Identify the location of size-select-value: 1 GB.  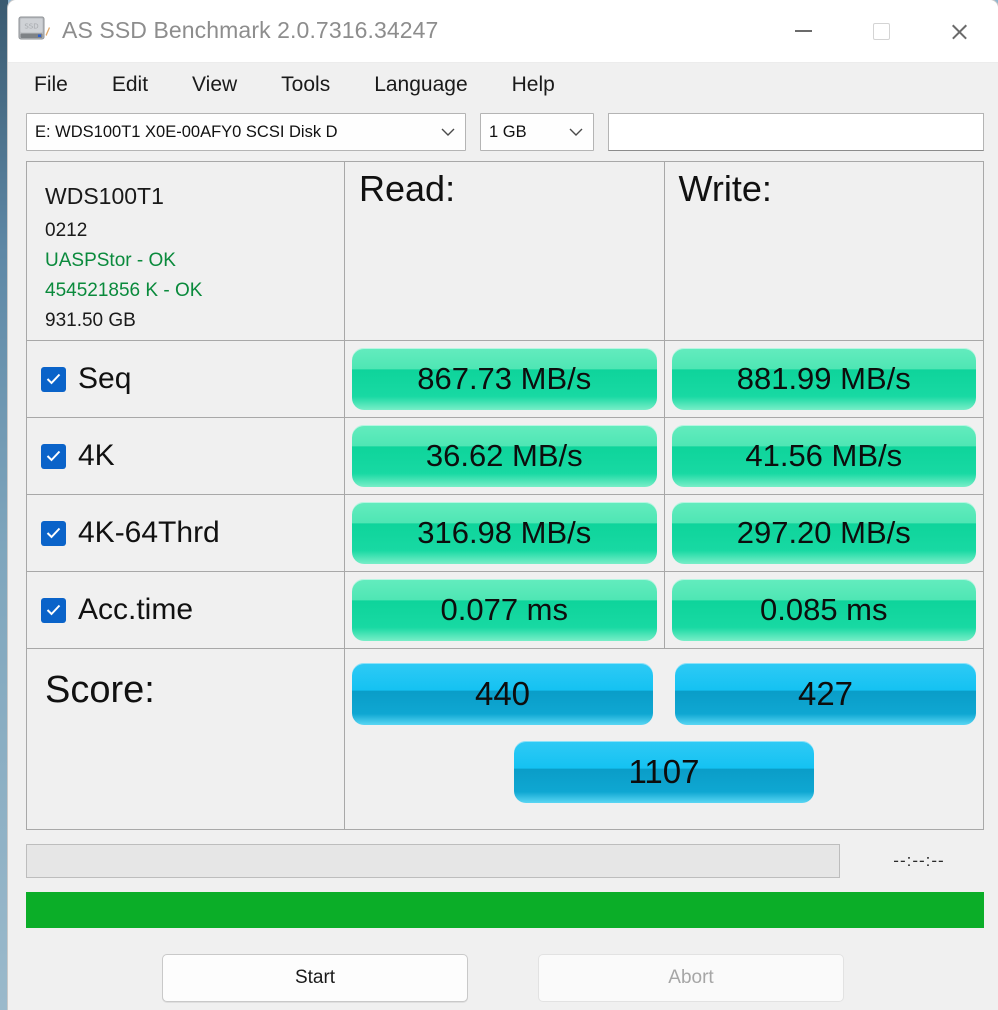
(508, 131).